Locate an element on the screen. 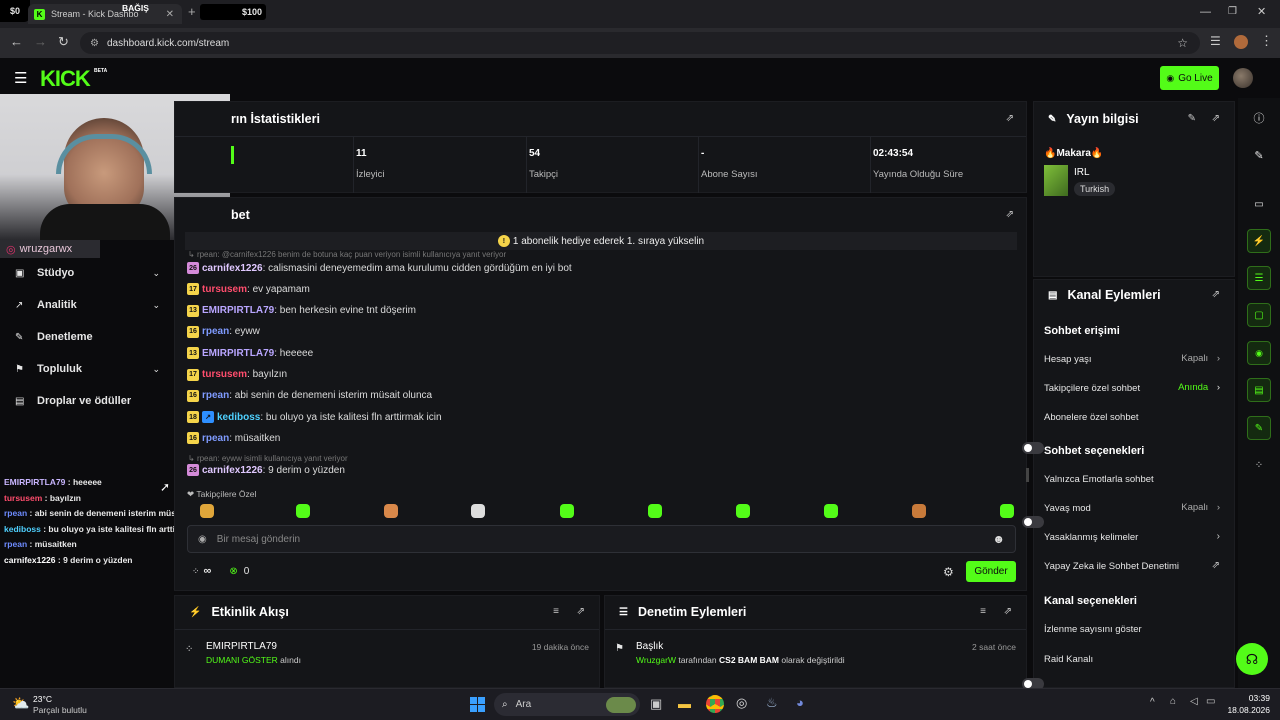  broadcast-icon: ◉ is located at coordinates (1259, 353).